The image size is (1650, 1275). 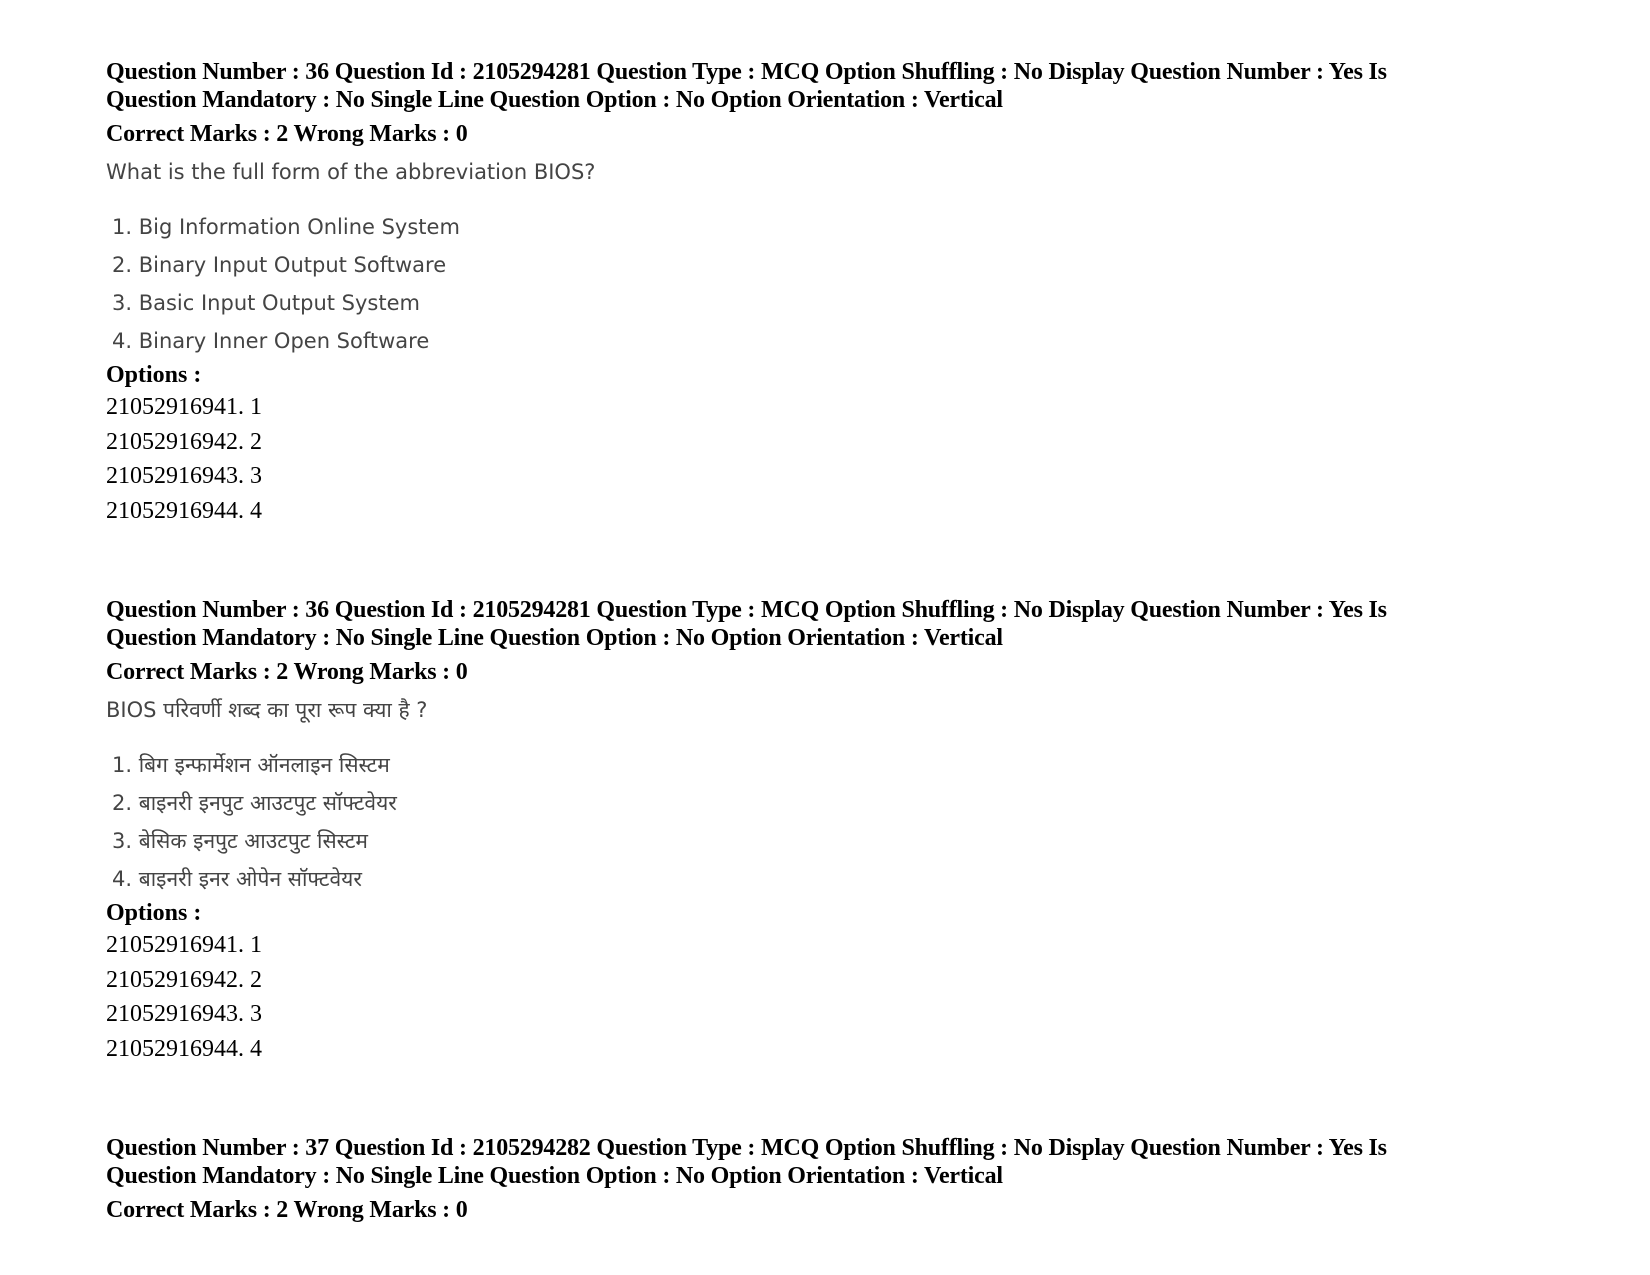 I want to click on choice-item: 1. बिग इन्फार्मेशन ऑनलाइन सिस्टम, so click(x=251, y=765).